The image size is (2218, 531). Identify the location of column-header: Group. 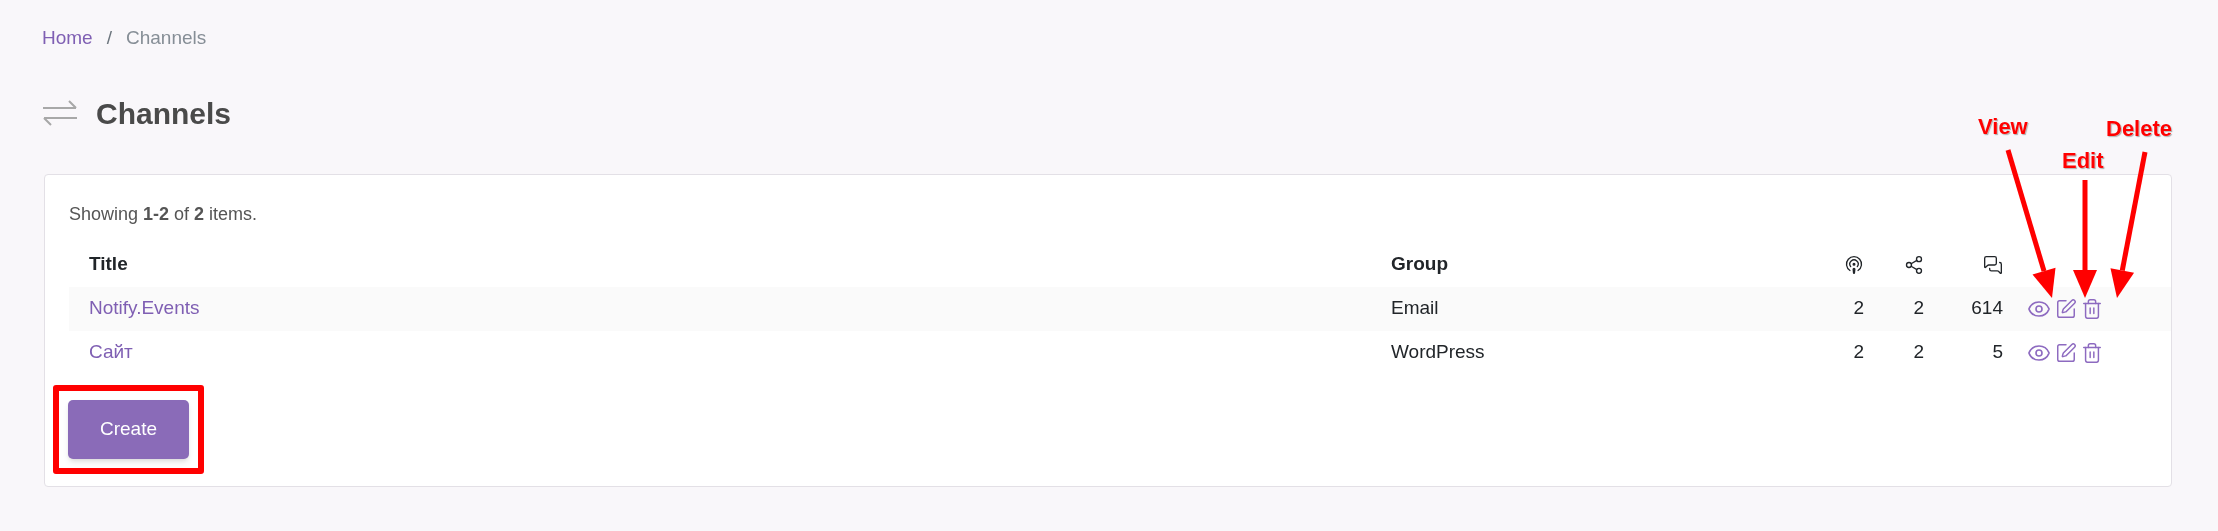
(1419, 264).